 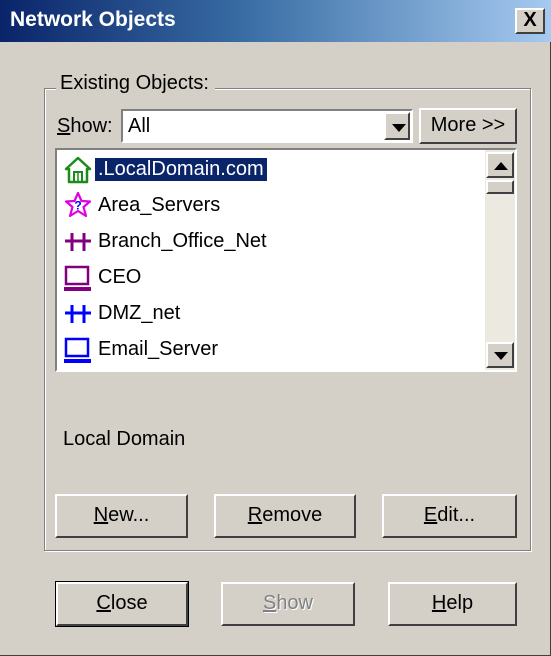 I want to click on list-item: Branch_Office_Net, so click(x=273, y=243).